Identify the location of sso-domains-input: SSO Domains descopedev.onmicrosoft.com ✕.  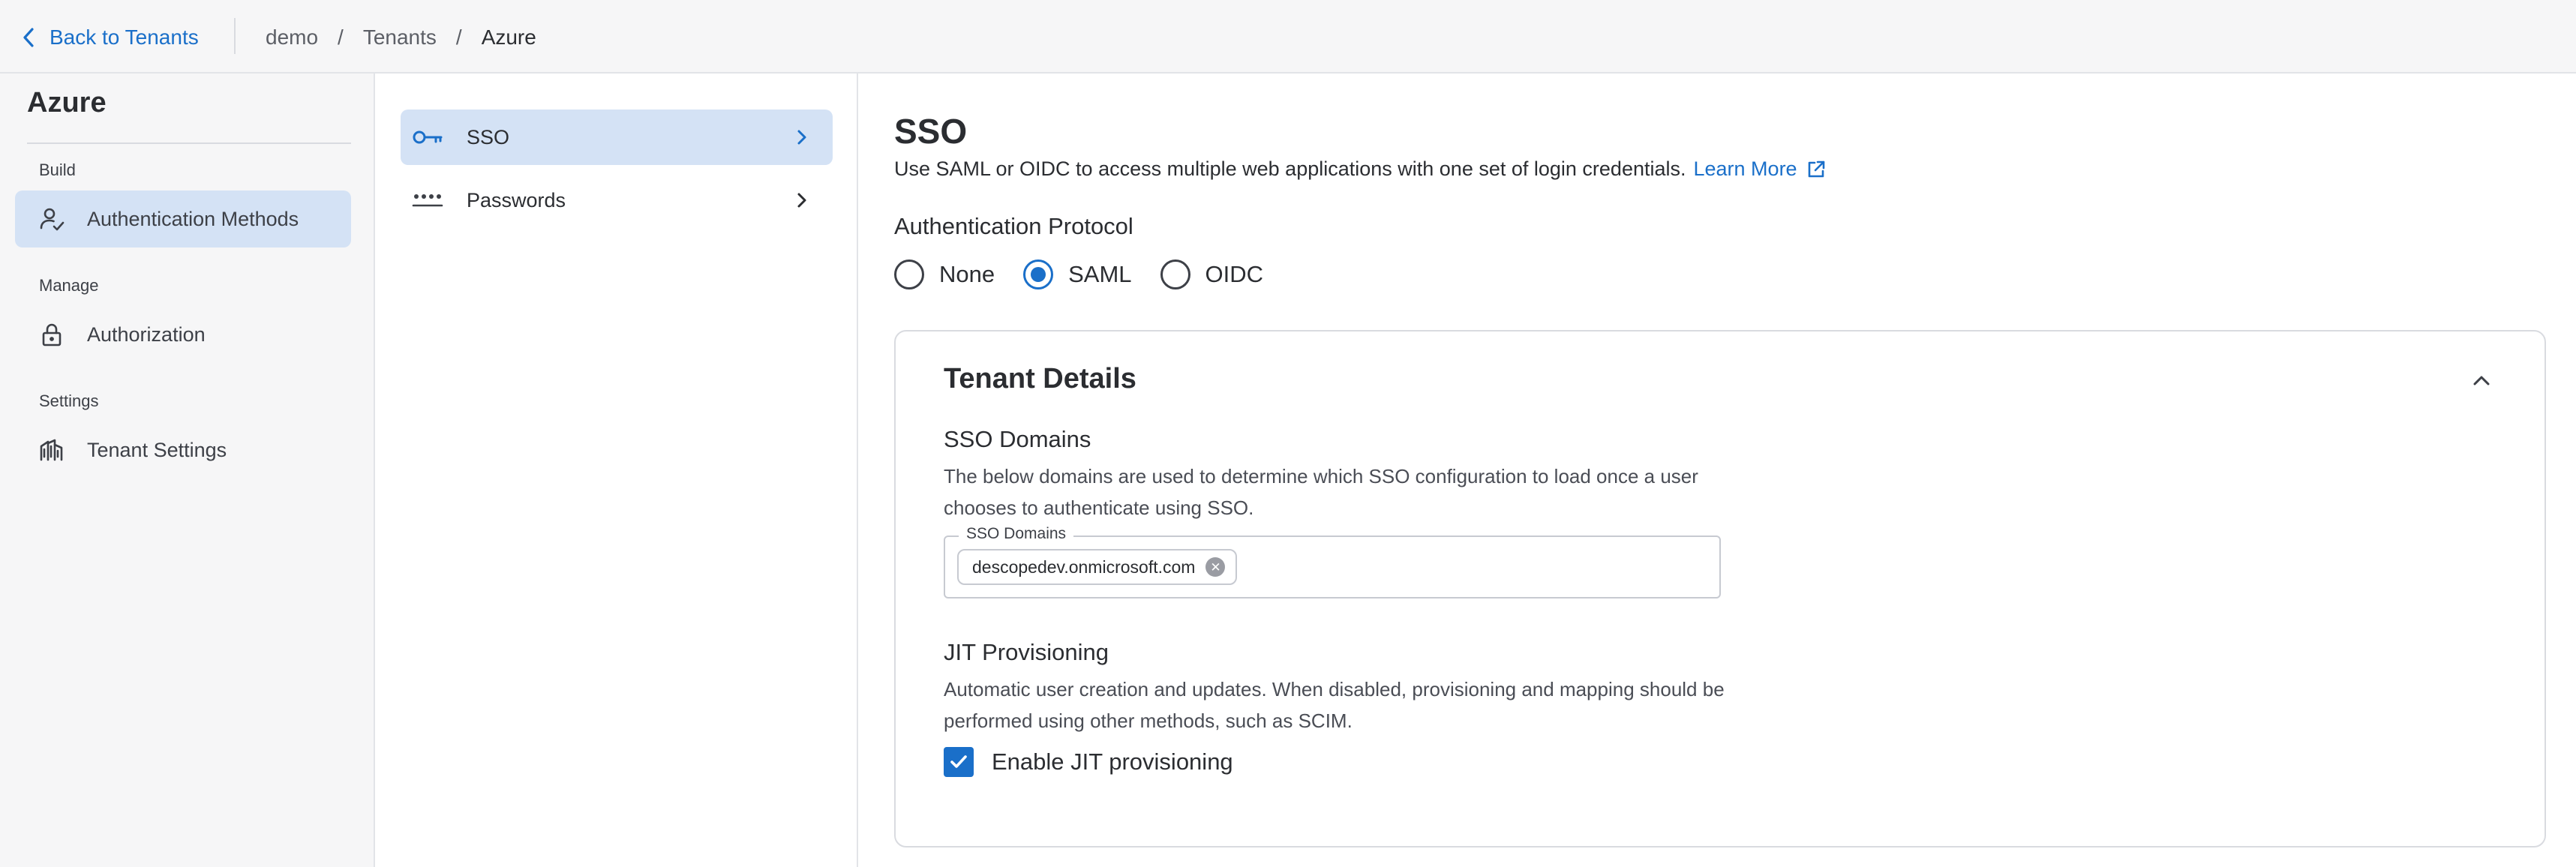
(1332, 561).